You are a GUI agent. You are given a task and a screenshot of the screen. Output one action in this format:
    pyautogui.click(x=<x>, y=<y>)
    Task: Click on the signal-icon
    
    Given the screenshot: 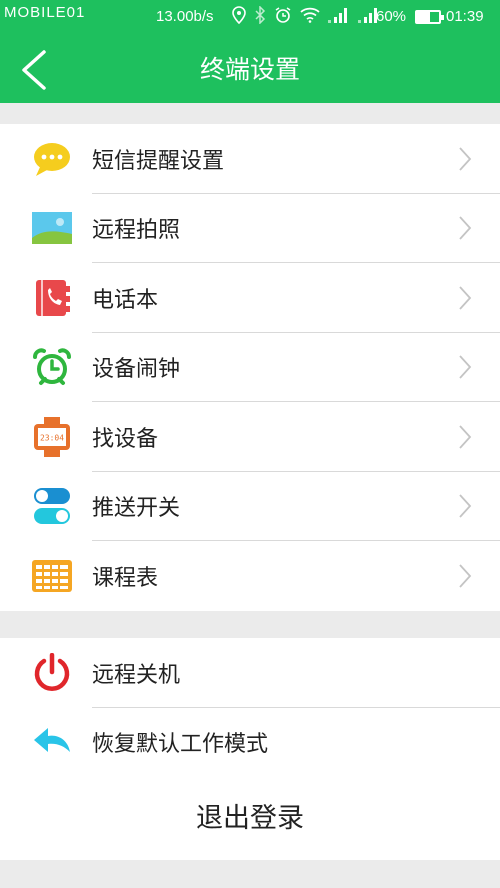 What is the action you would take?
    pyautogui.click(x=337, y=15)
    